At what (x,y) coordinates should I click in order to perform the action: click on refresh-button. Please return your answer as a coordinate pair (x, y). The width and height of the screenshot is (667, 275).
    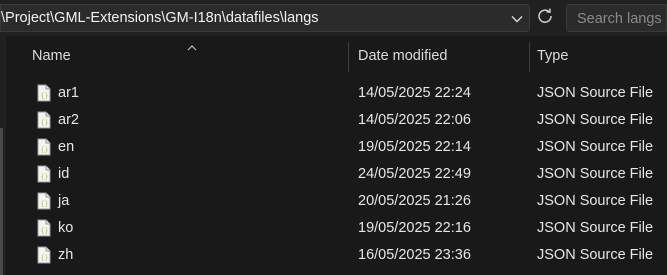
    Looking at the image, I should click on (545, 18).